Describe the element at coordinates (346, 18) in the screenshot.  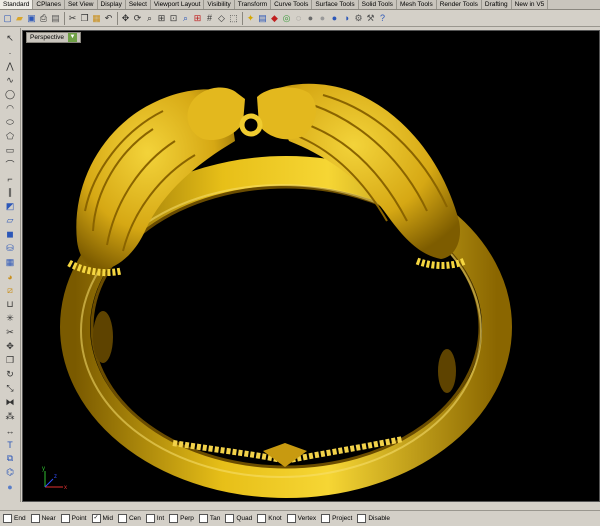
I see `material-icon: ◑` at that location.